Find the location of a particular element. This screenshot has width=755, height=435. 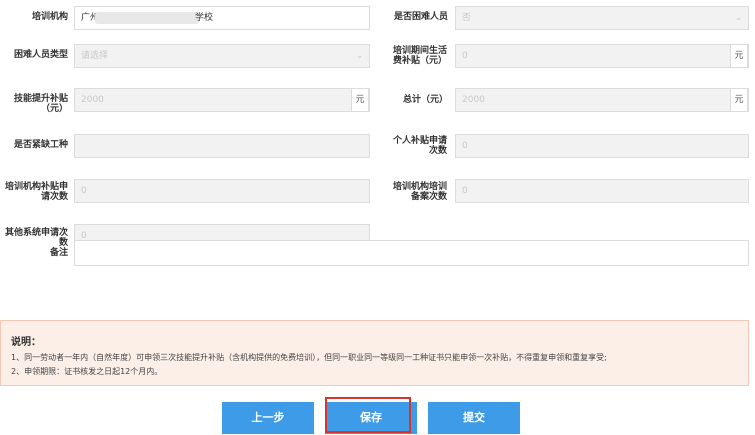

personal-count-input: 0 is located at coordinates (602, 146).